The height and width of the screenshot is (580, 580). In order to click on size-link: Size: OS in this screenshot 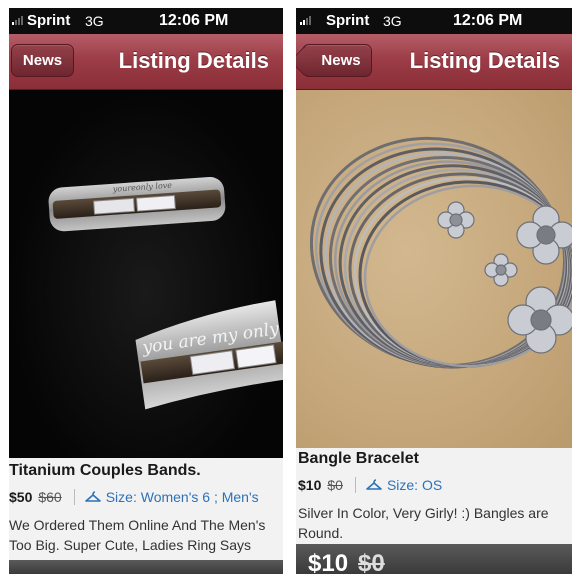, I will do `click(414, 485)`.